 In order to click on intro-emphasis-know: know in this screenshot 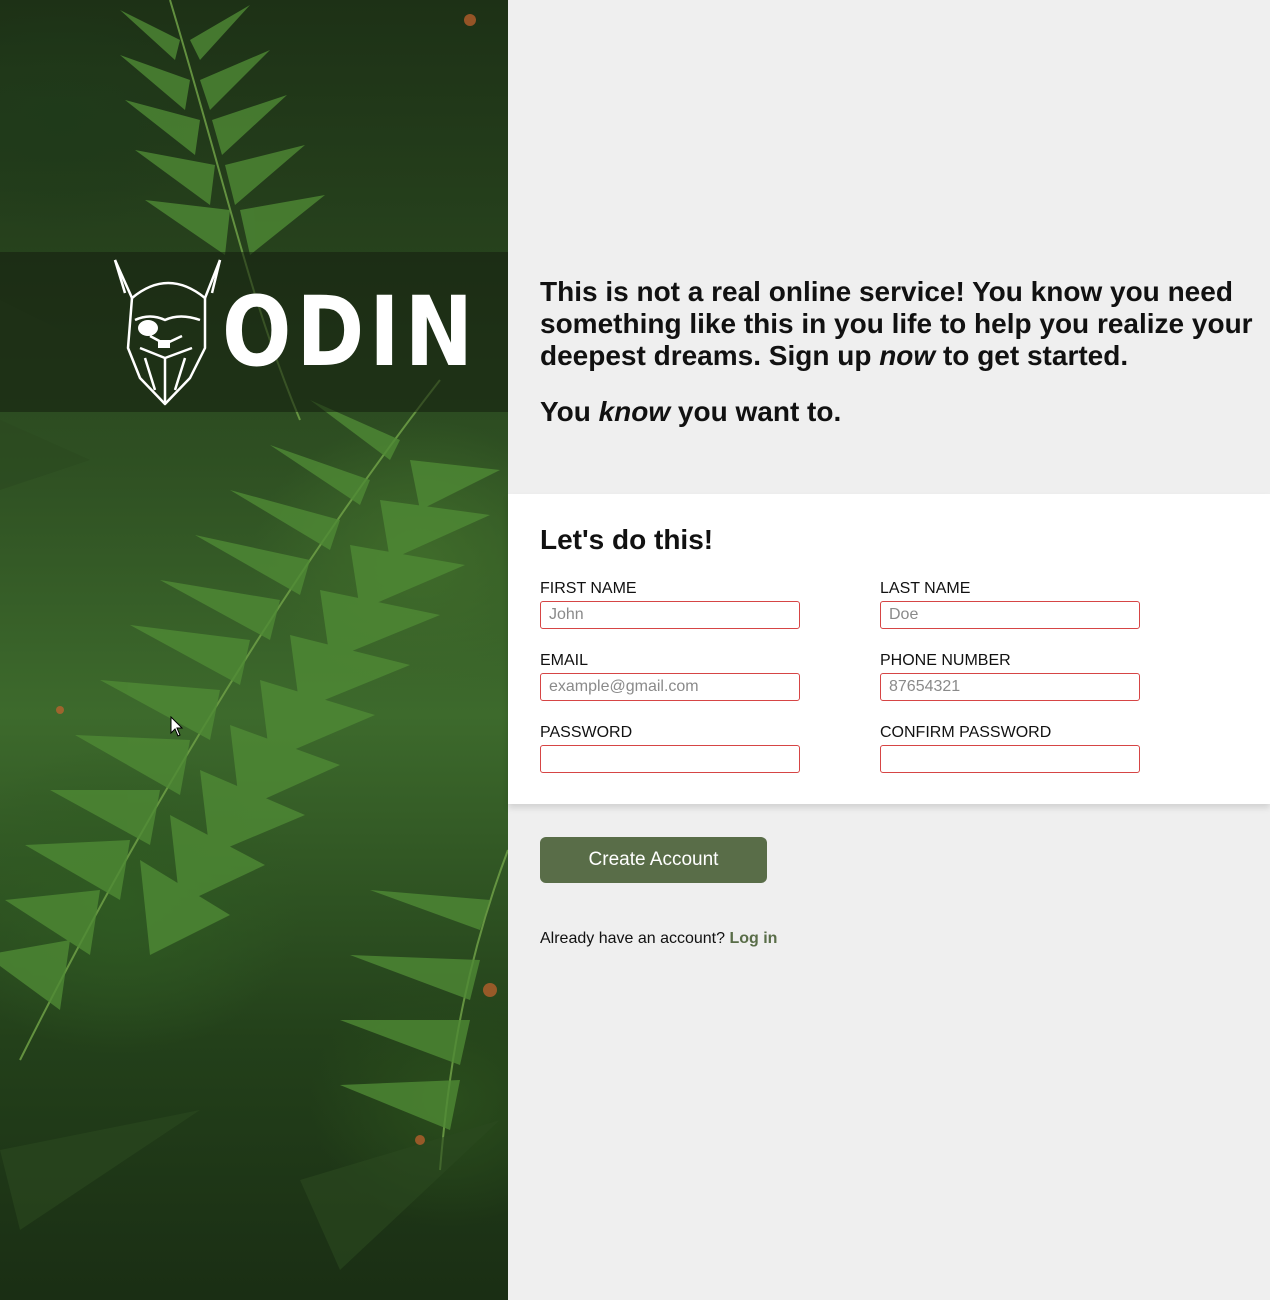, I will do `click(634, 411)`.